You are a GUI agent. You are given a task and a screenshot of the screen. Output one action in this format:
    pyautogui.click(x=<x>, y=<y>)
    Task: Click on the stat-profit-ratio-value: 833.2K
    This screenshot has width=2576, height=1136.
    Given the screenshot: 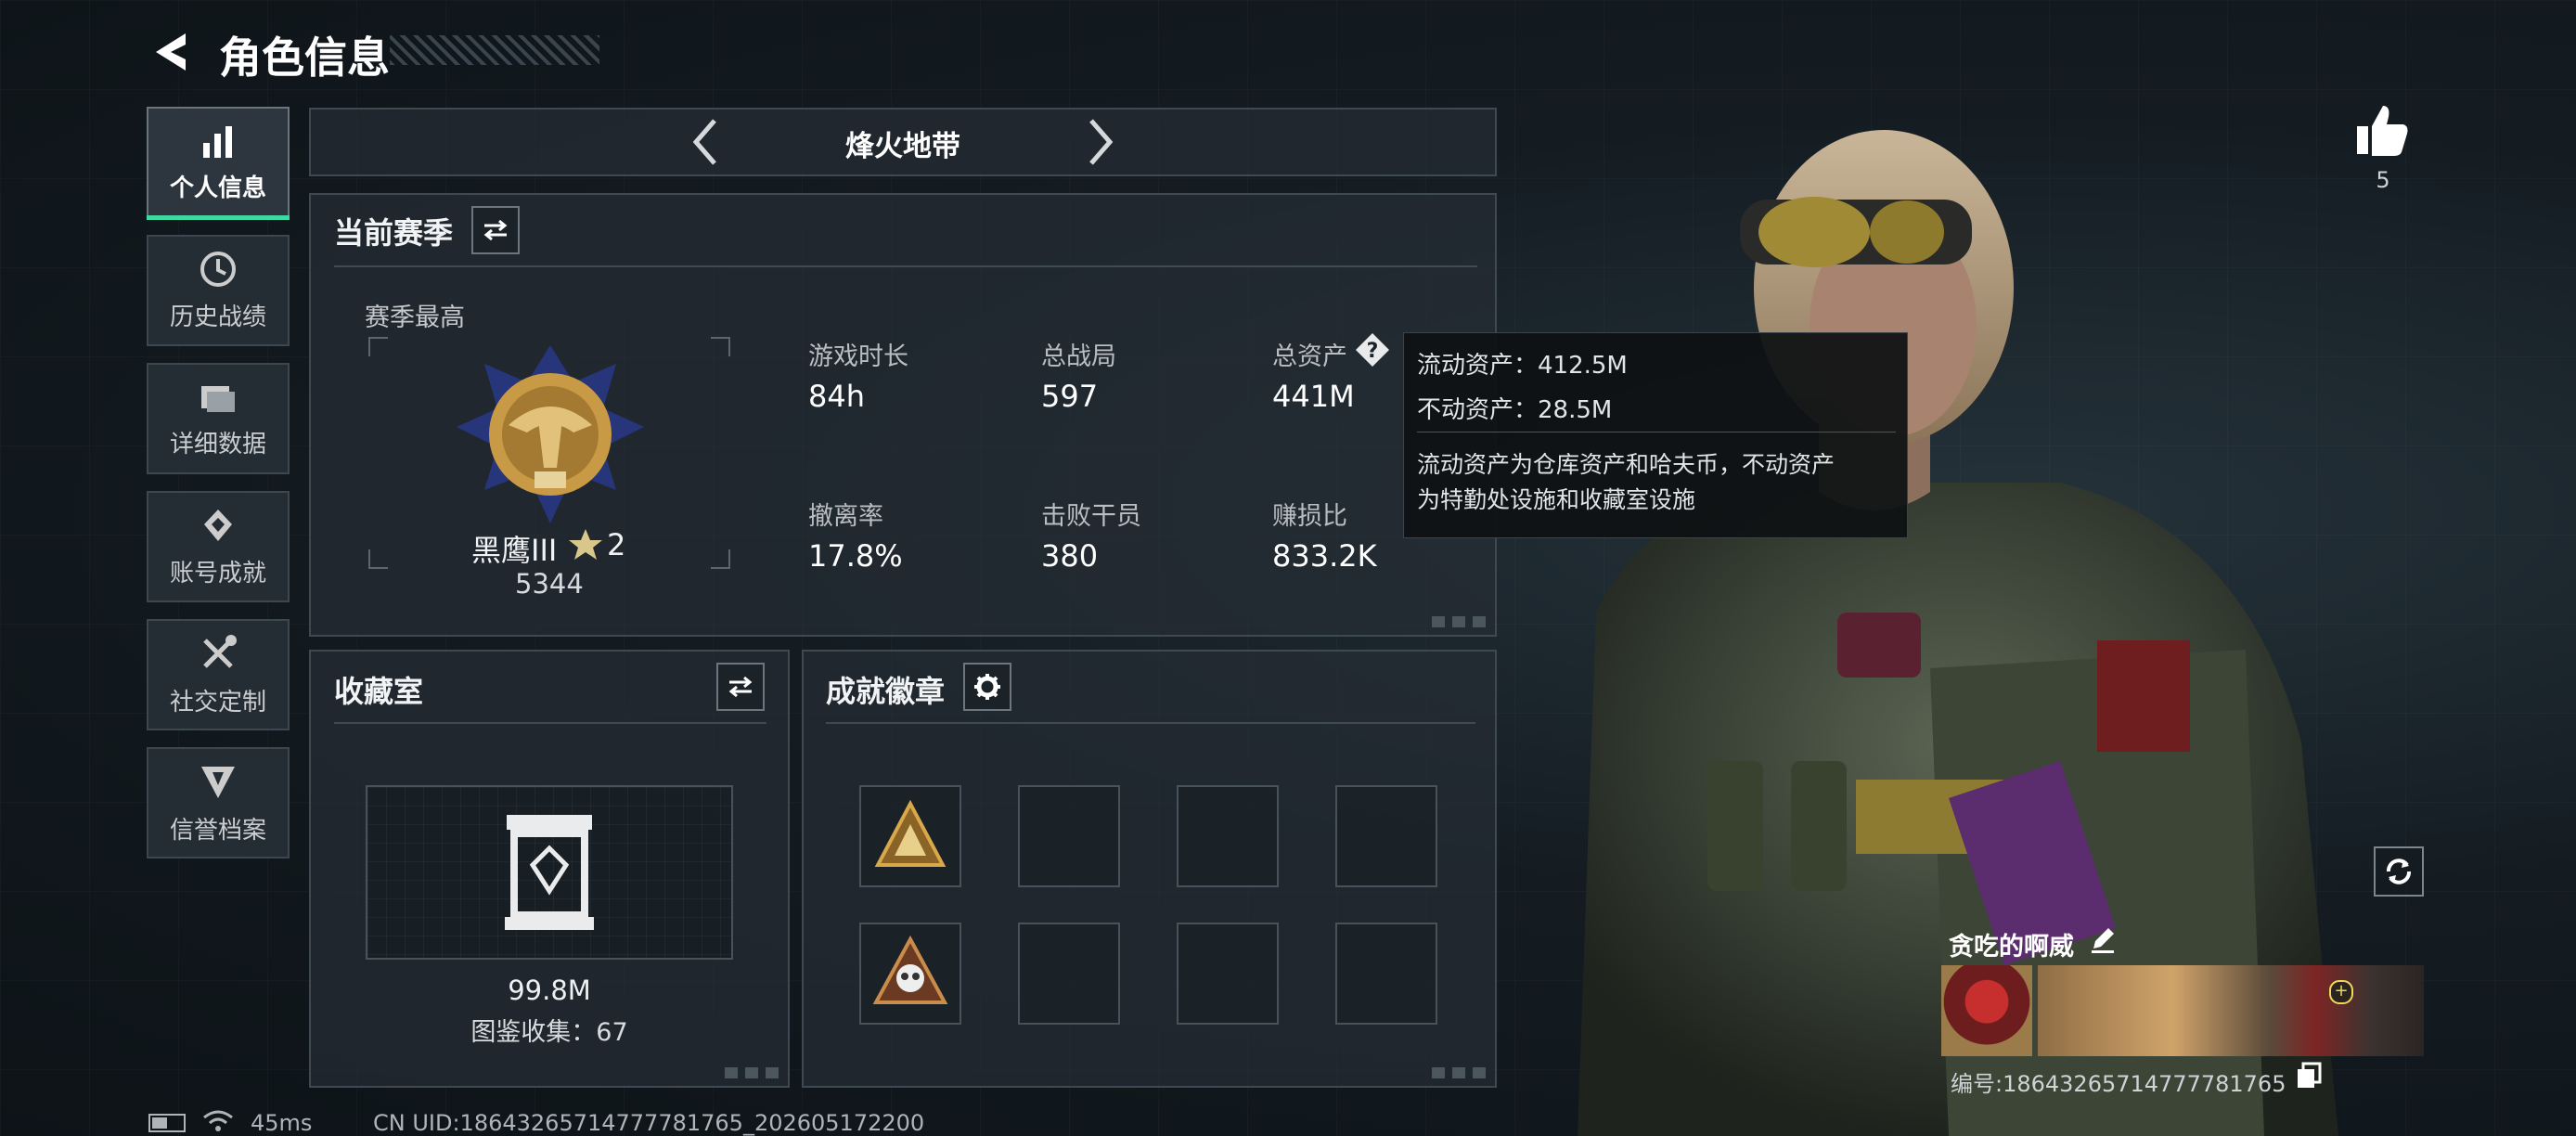 What is the action you would take?
    pyautogui.click(x=1324, y=556)
    